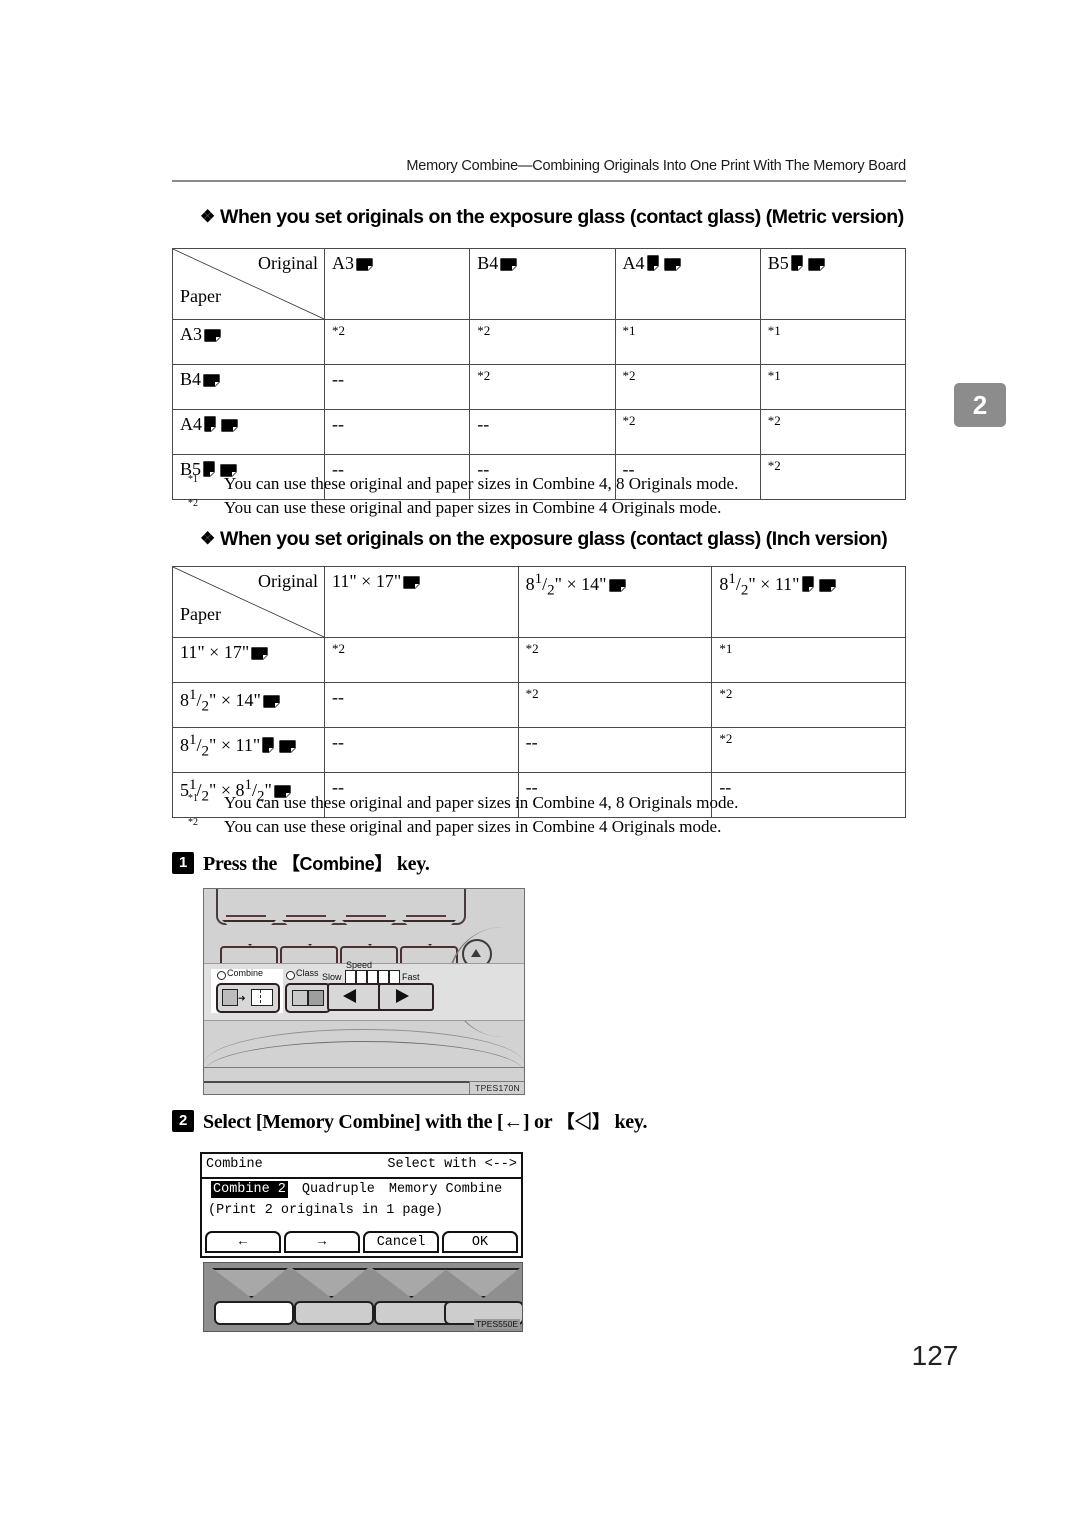 The image size is (1080, 1528). I want to click on table-row: A4 -- -- *2 *2, so click(539, 432).